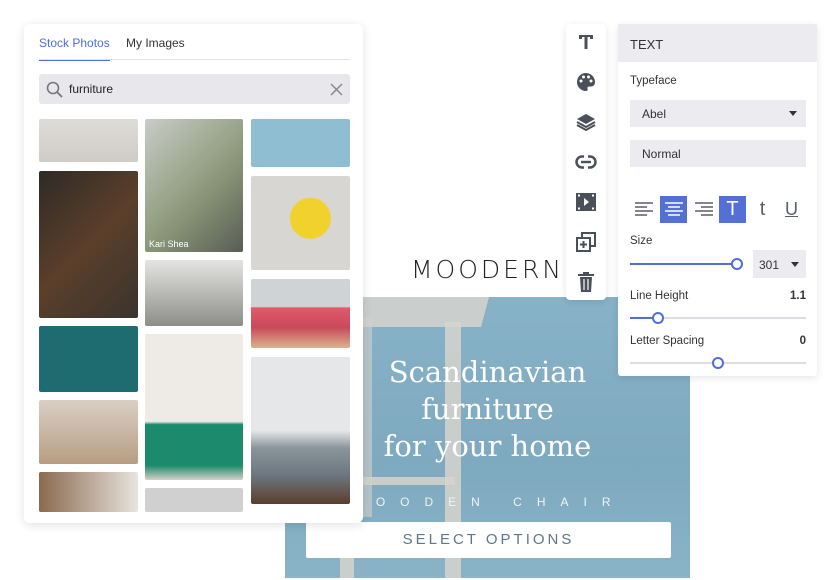 The image size is (840, 580). Describe the element at coordinates (658, 318) in the screenshot. I see `line-height-slider-handle` at that location.